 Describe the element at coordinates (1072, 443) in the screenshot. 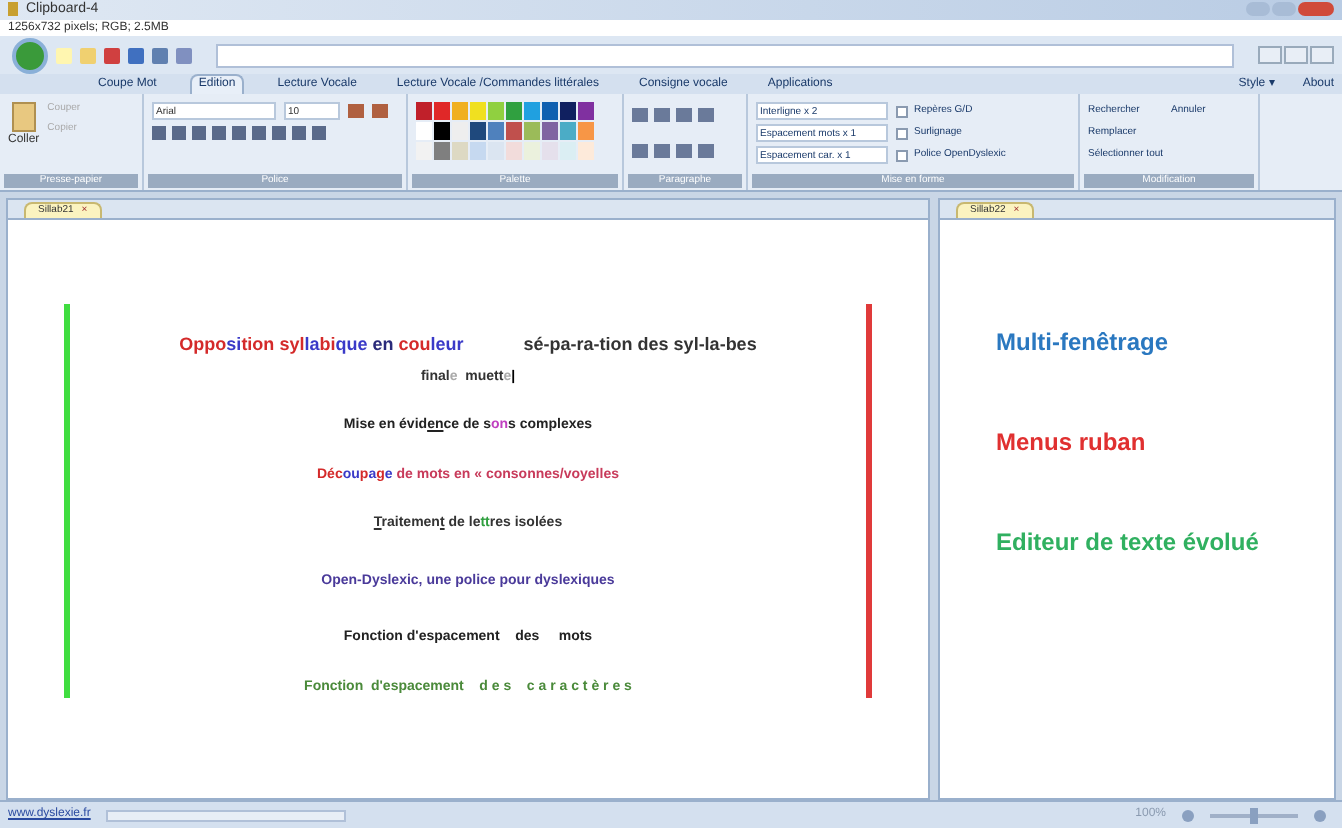

I see `text-line: Menus ruban` at that location.